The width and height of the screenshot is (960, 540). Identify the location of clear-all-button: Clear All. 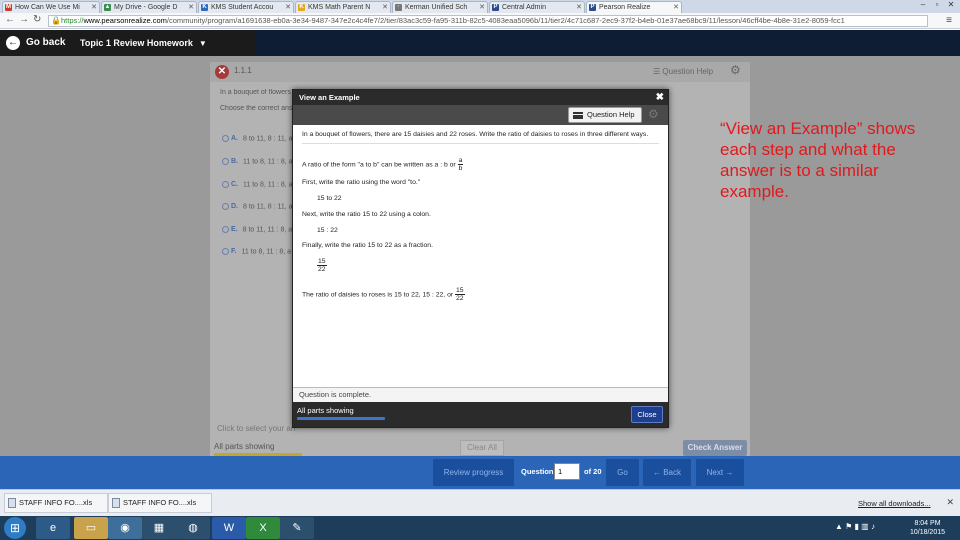
(482, 448).